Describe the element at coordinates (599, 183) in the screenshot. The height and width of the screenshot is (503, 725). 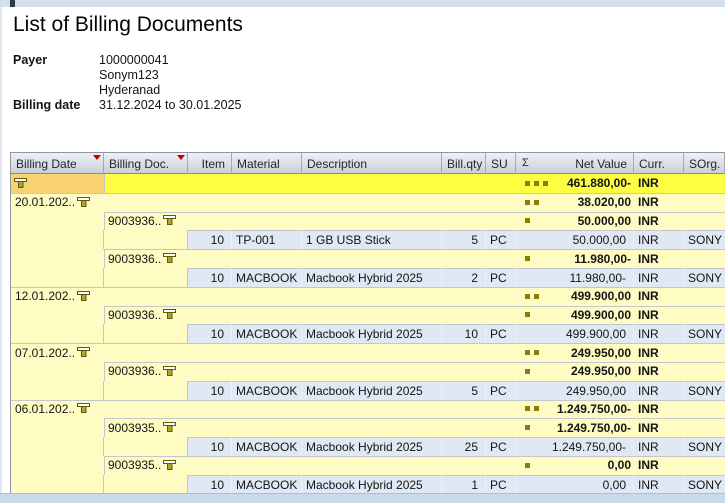
I see `cell-net-value: 461.880,00-` at that location.